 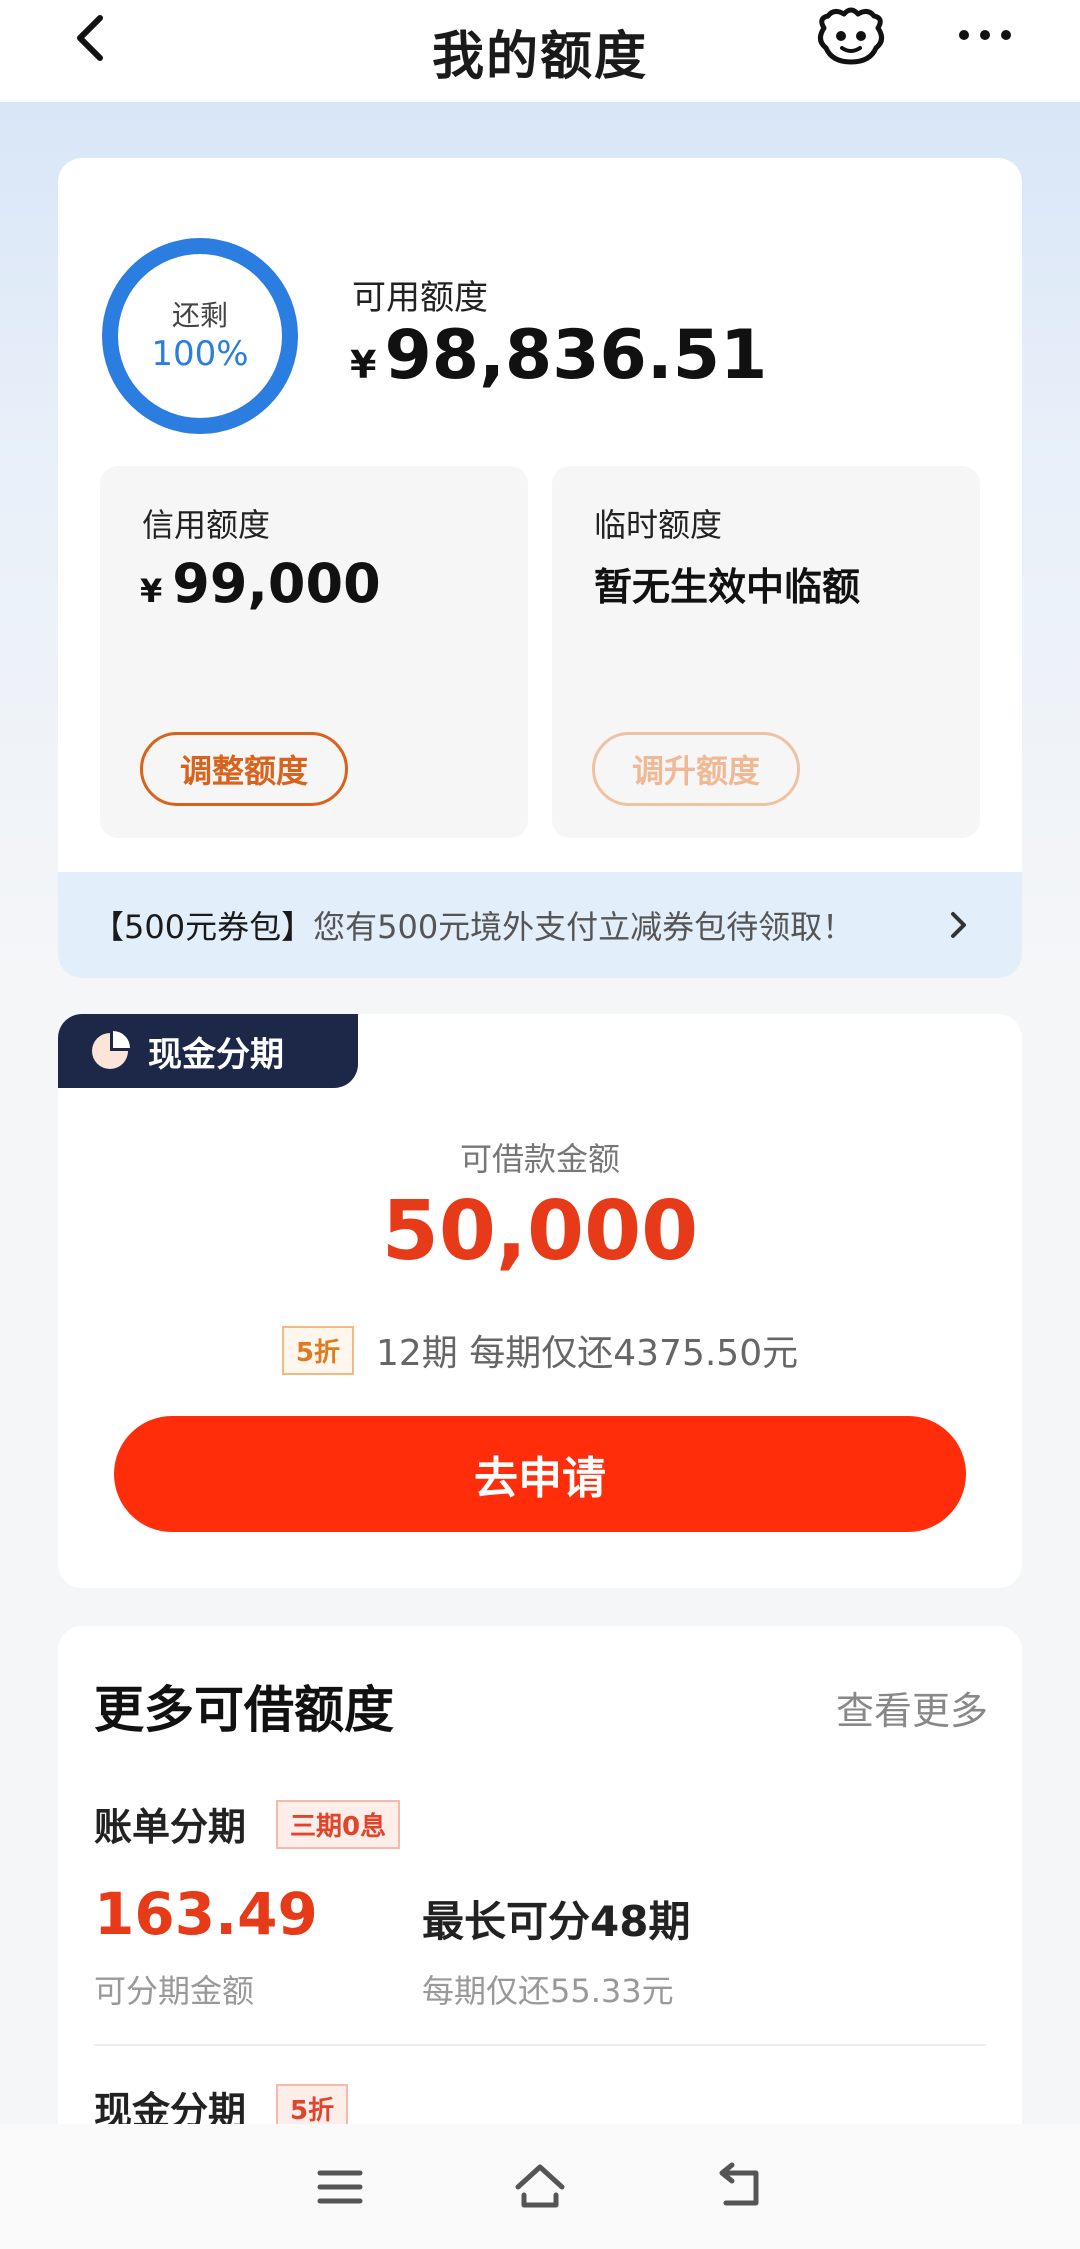 I want to click on back-arrow-icon, so click(x=92, y=38).